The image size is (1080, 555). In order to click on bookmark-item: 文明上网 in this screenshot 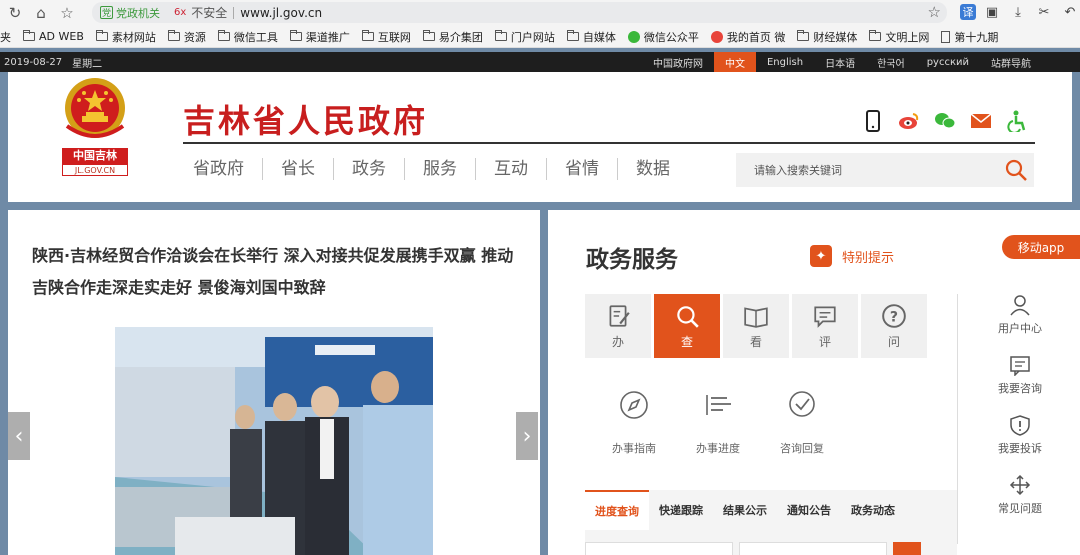, I will do `click(899, 37)`.